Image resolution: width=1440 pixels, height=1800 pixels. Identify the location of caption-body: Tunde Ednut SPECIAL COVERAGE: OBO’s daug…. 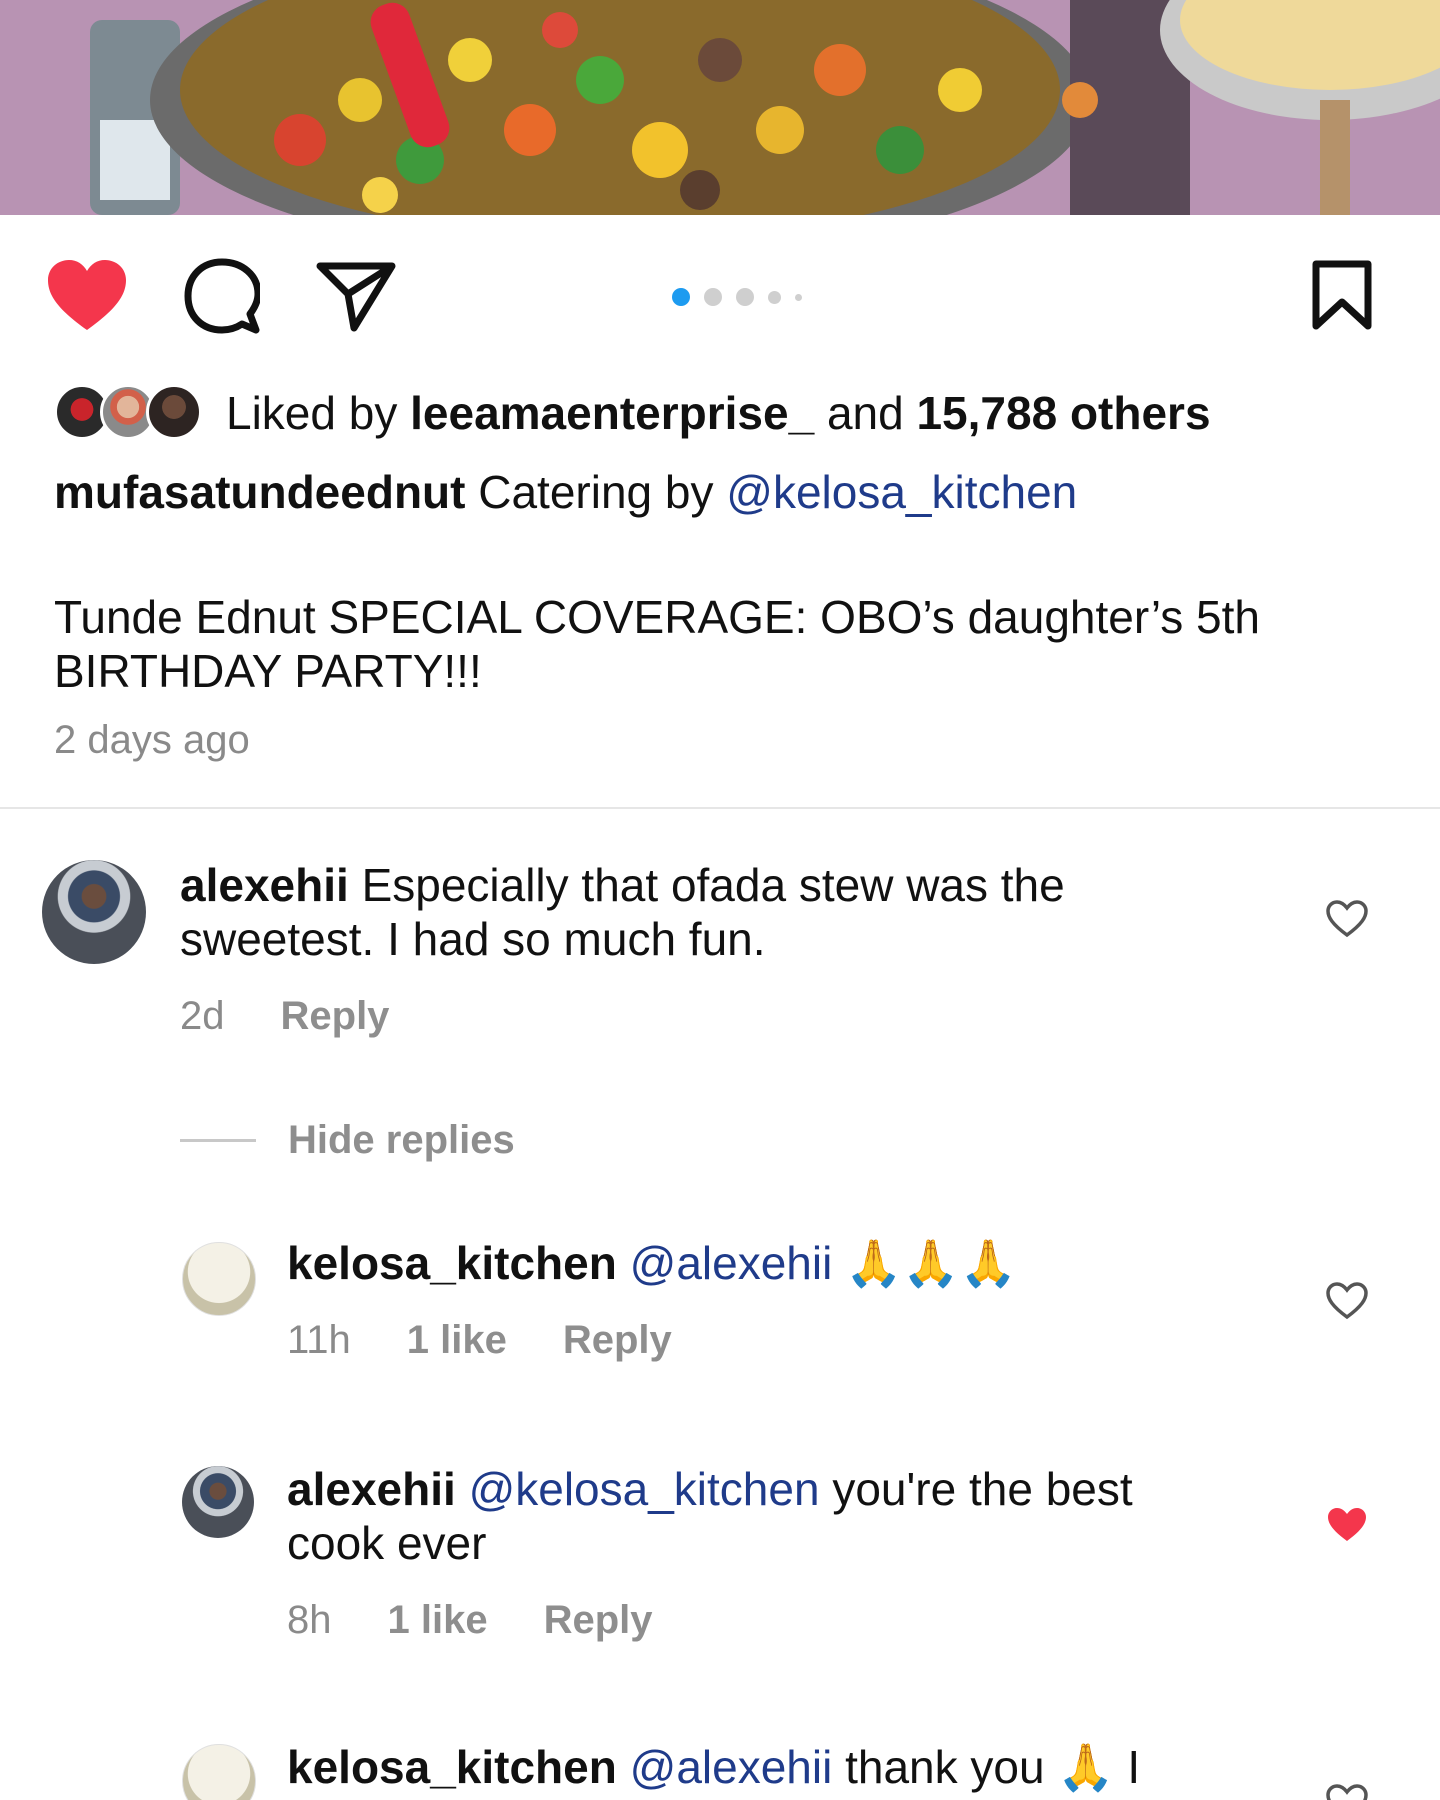
(657, 644).